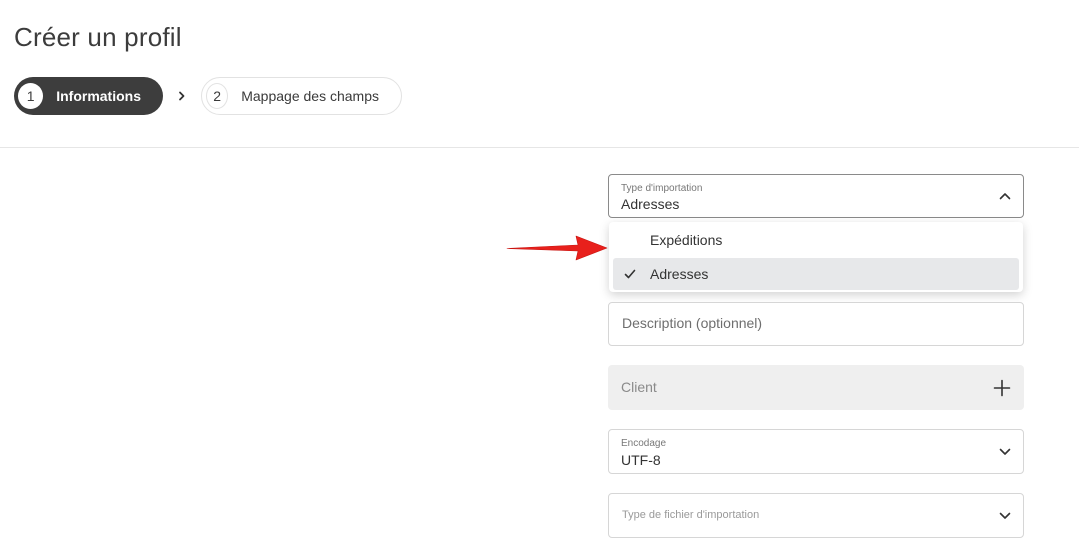 This screenshot has height=552, width=1079. Describe the element at coordinates (686, 240) in the screenshot. I see `option-label: Expéditions` at that location.